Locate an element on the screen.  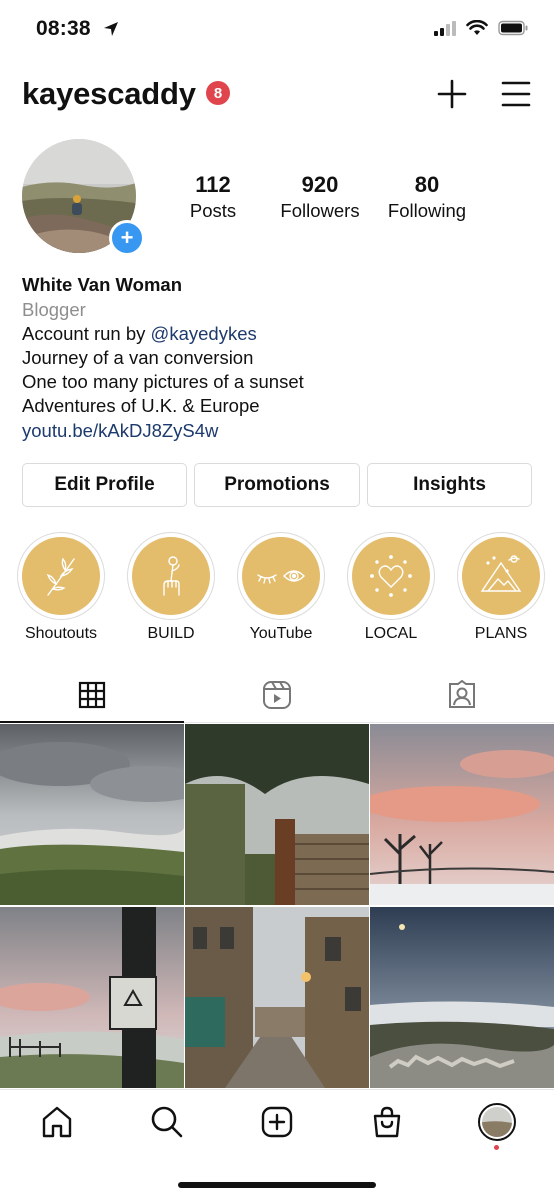
profile-avatar is located at coordinates (497, 1122).